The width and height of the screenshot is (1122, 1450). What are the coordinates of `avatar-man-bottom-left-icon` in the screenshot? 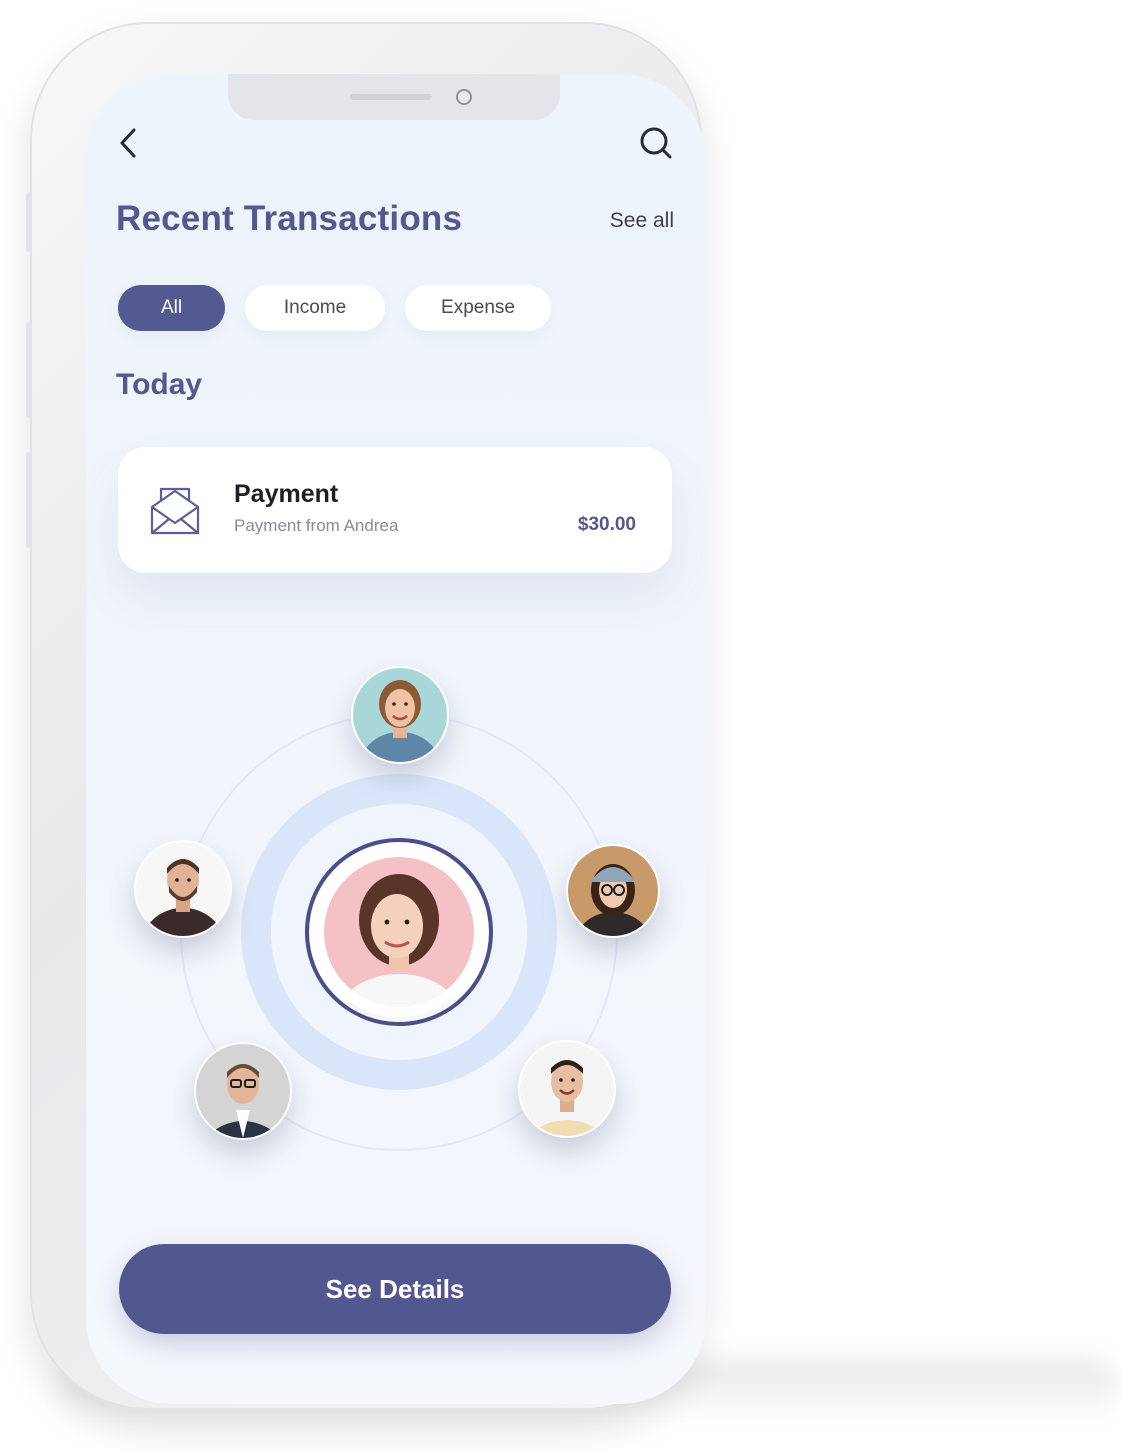 It's located at (243, 1091).